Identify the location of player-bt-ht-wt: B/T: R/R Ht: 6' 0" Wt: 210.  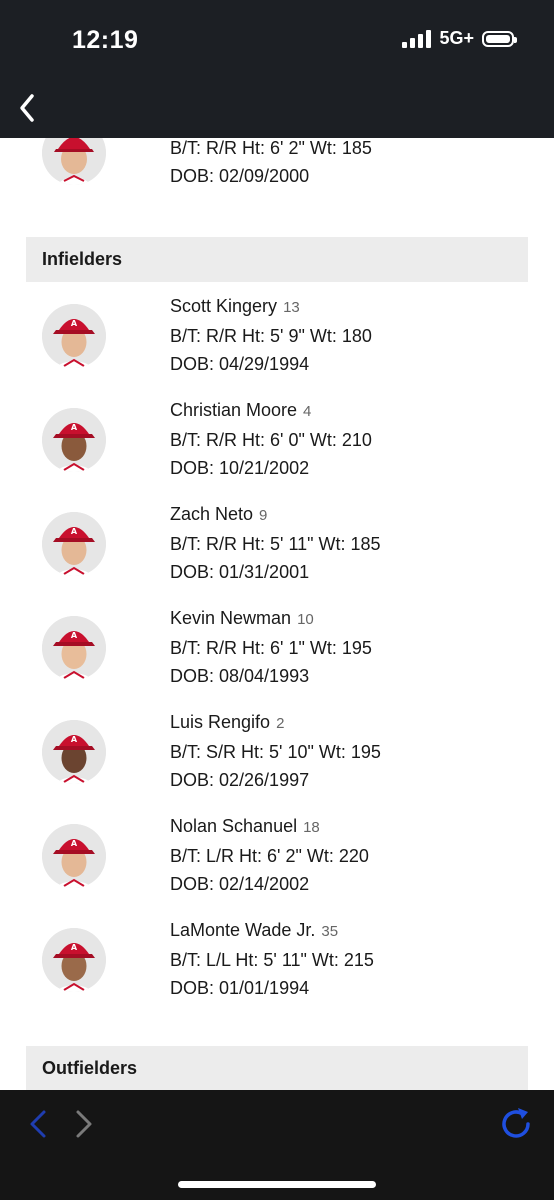
(271, 440).